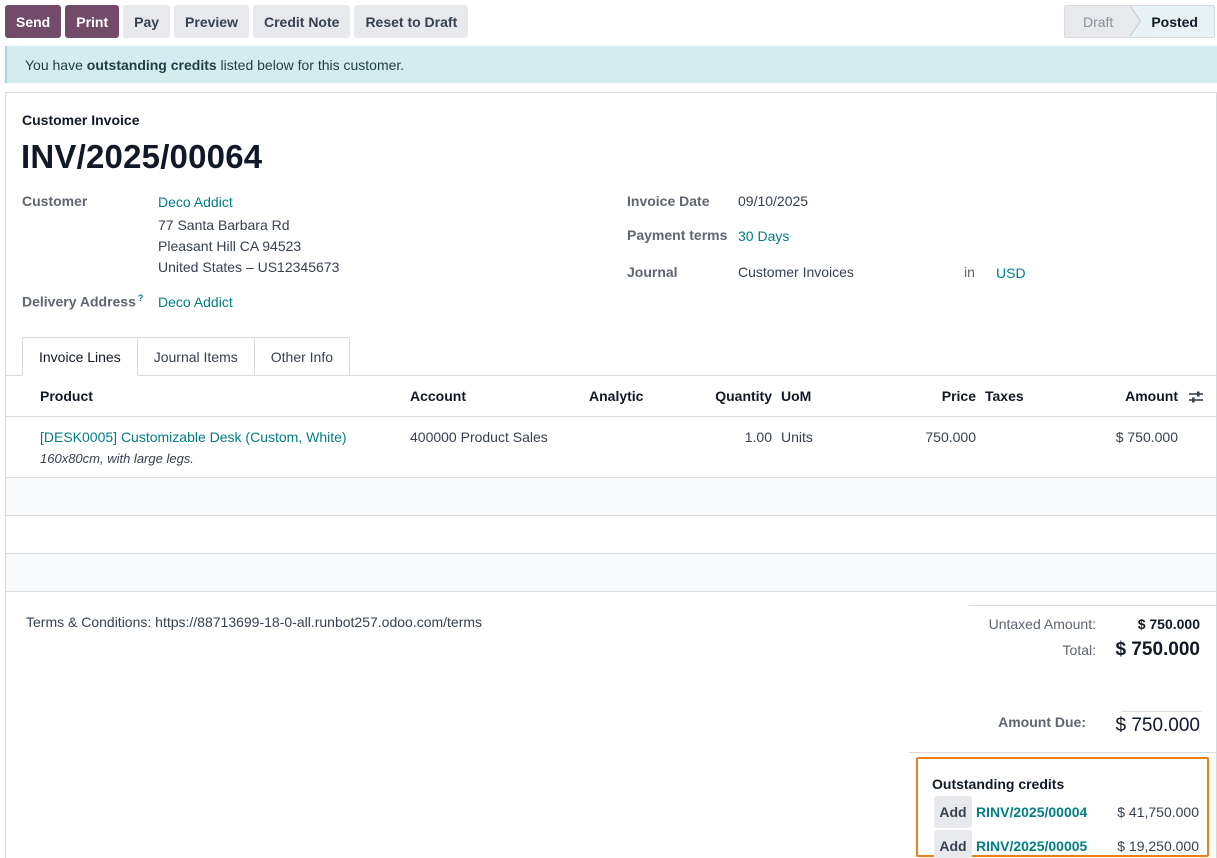 The width and height of the screenshot is (1217, 858). Describe the element at coordinates (1079, 650) in the screenshot. I see `total-label: Total:` at that location.